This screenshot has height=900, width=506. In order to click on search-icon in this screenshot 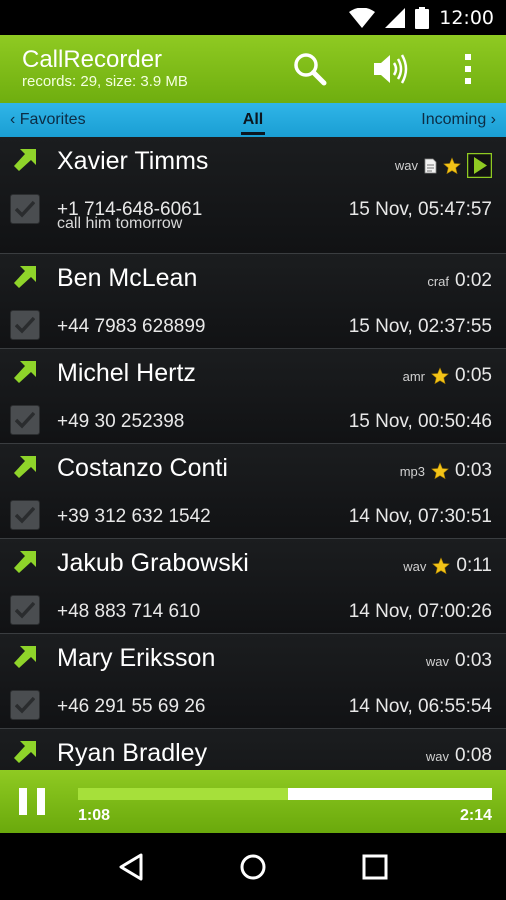, I will do `click(310, 69)`.